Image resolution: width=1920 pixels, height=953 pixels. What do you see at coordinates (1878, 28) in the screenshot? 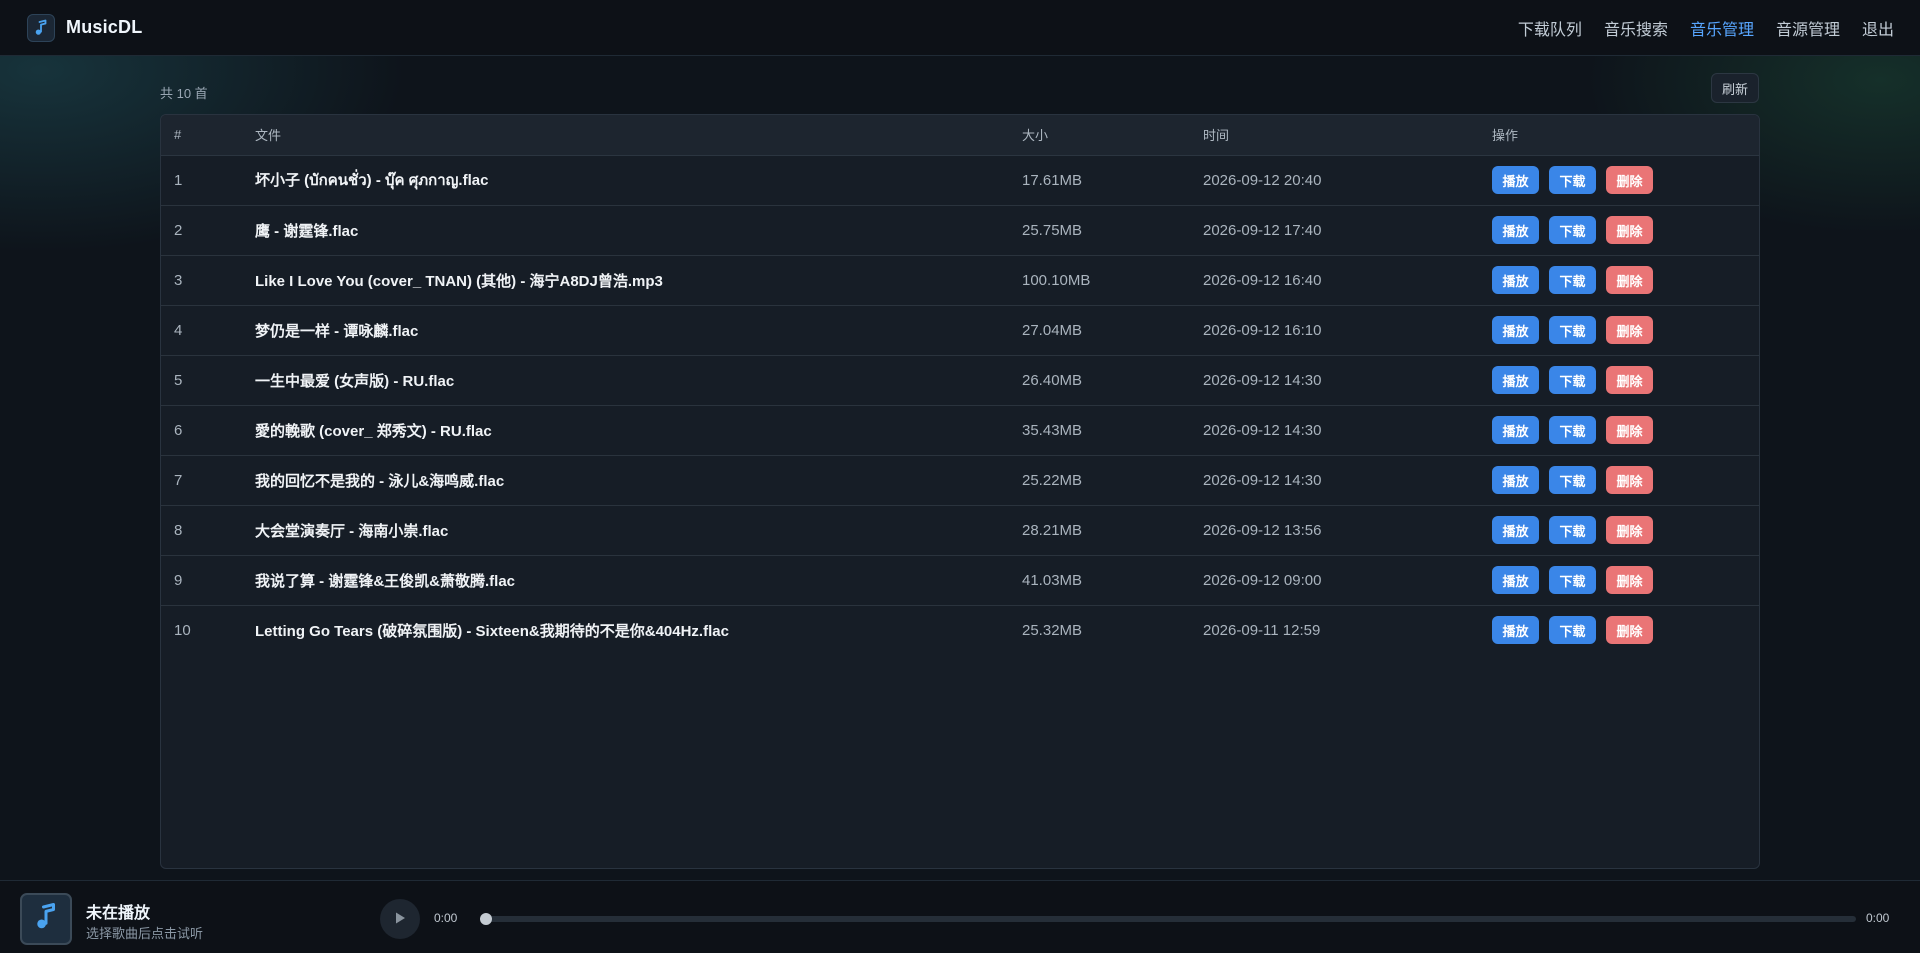
I see `nav-logout: 退出` at bounding box center [1878, 28].